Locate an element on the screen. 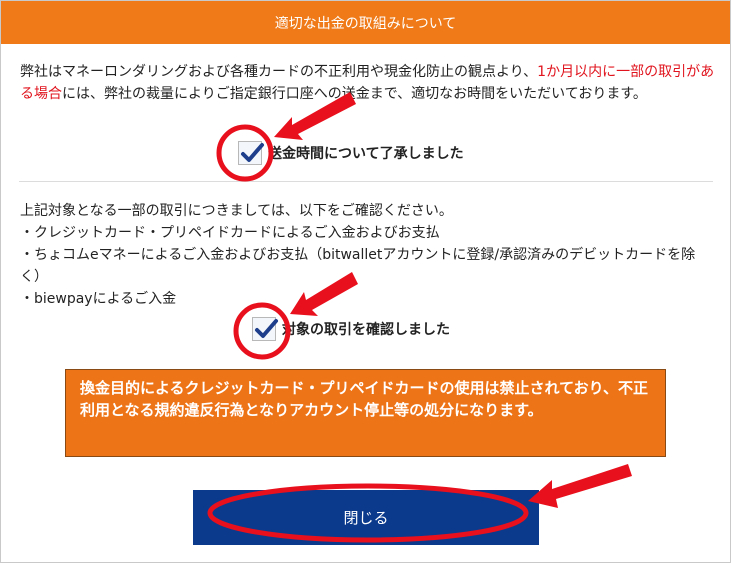 The image size is (731, 563). transfer-time-checkbox is located at coordinates (251, 153).